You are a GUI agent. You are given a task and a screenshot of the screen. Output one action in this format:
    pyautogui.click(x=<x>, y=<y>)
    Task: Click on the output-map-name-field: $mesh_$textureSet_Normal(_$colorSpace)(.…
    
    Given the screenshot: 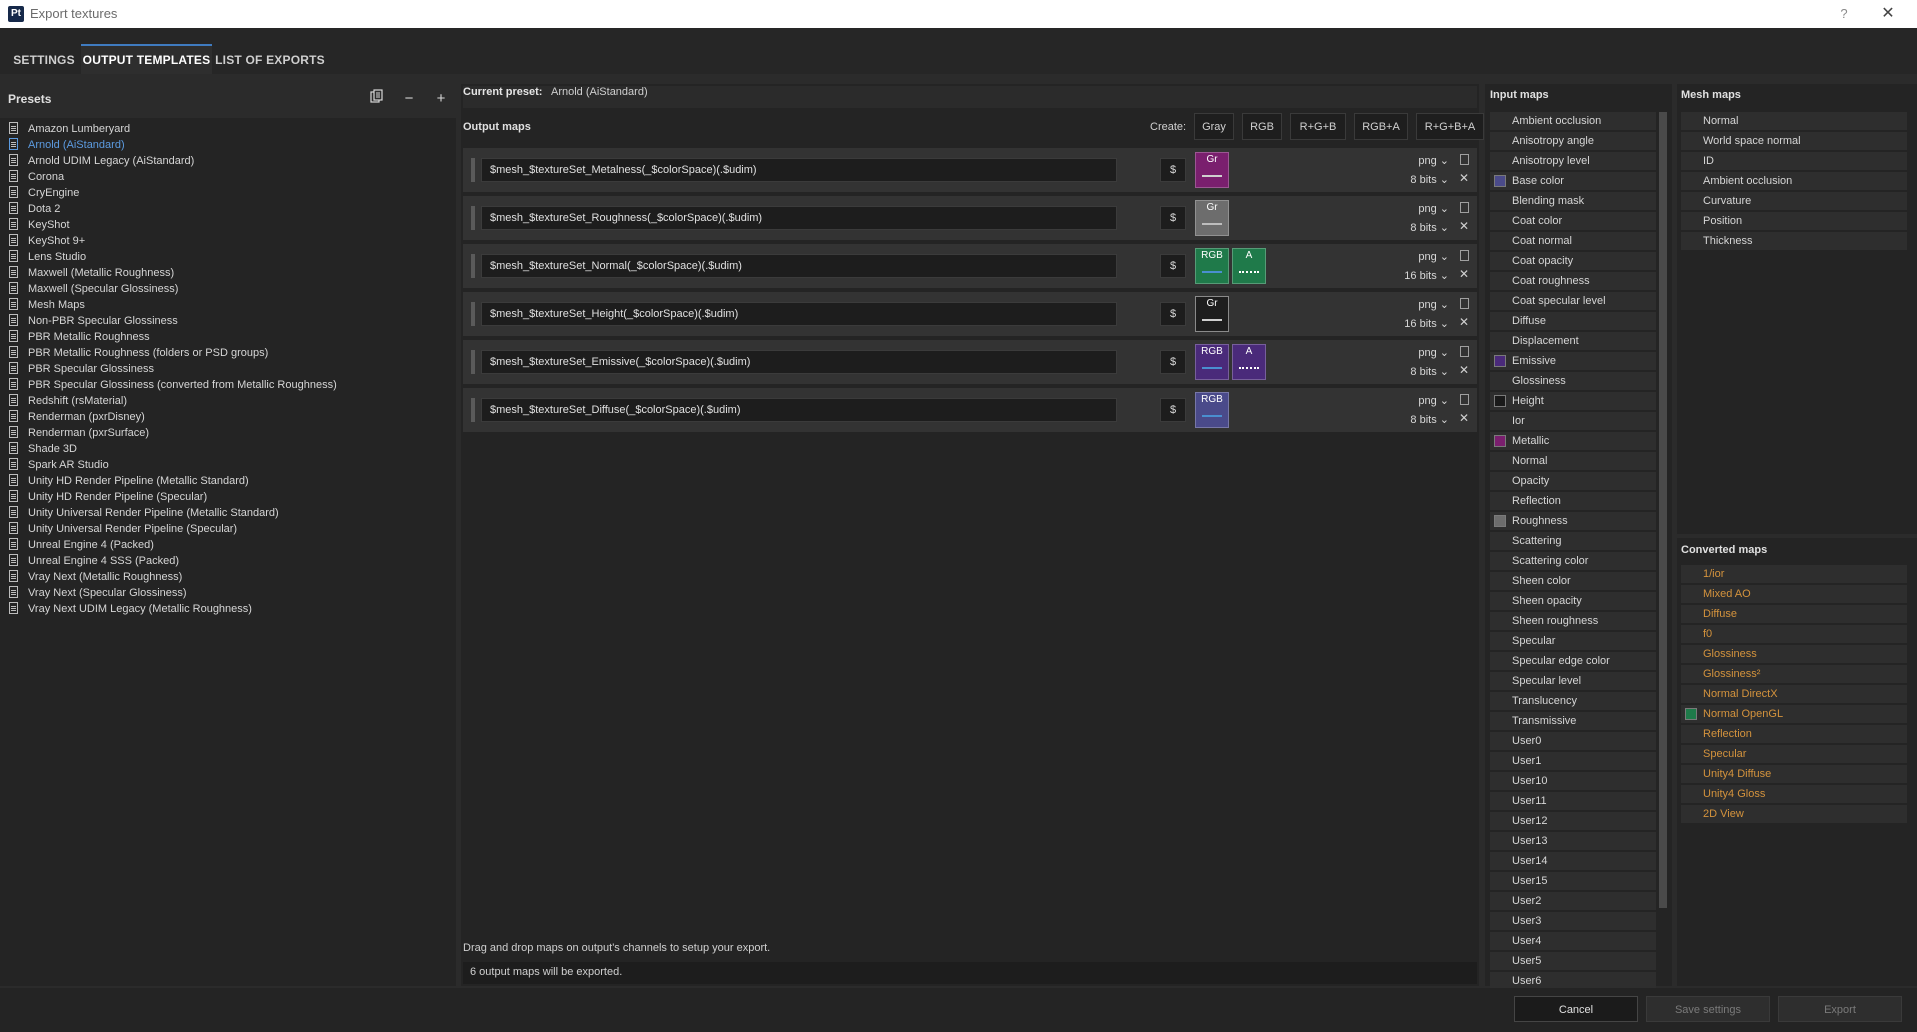 What is the action you would take?
    pyautogui.click(x=799, y=266)
    